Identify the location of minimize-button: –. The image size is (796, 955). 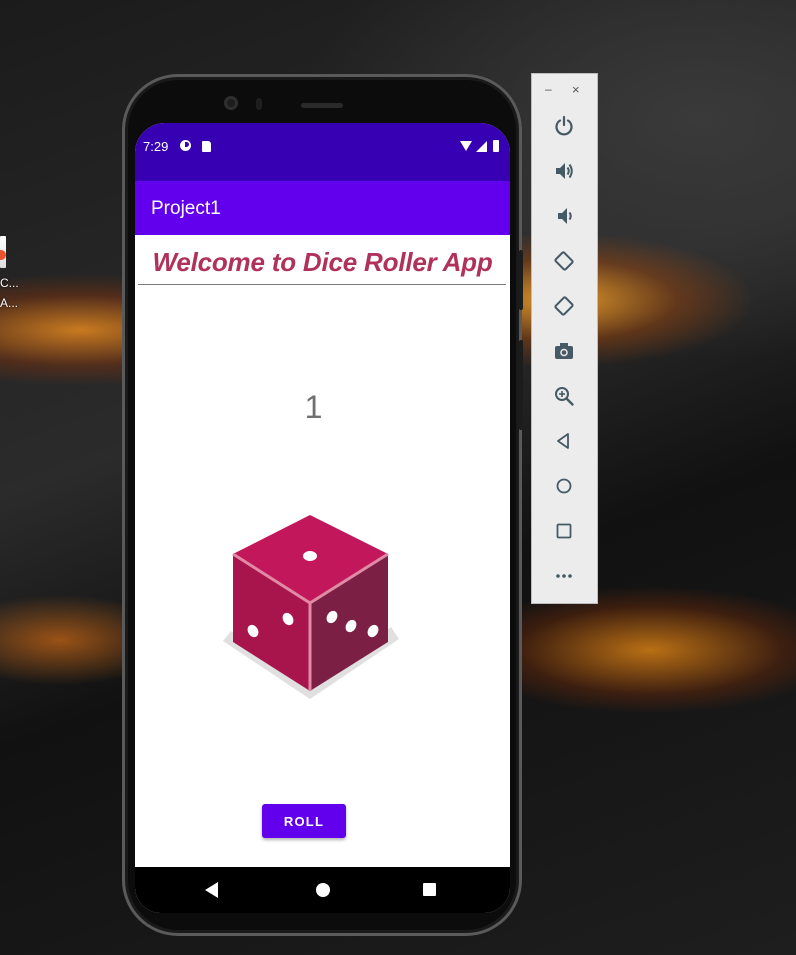
(548, 89).